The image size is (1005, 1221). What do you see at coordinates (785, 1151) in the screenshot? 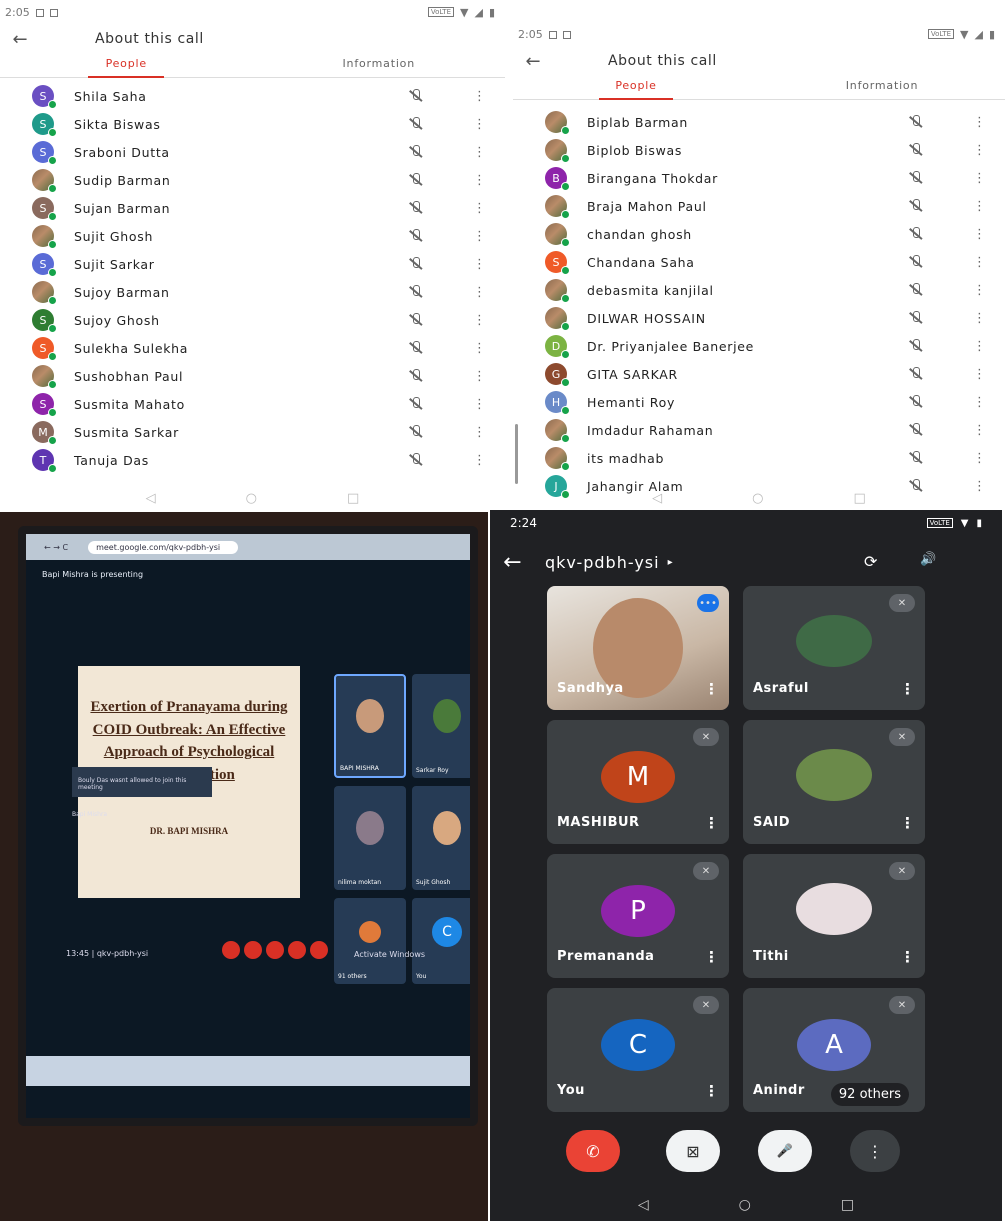
I see `mic-toggle-button: 🎤` at bounding box center [785, 1151].